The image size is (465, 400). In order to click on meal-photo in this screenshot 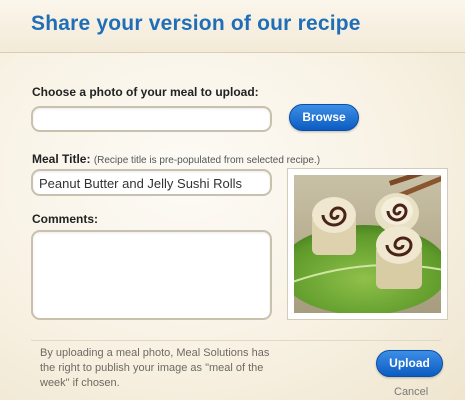, I will do `click(367, 244)`.